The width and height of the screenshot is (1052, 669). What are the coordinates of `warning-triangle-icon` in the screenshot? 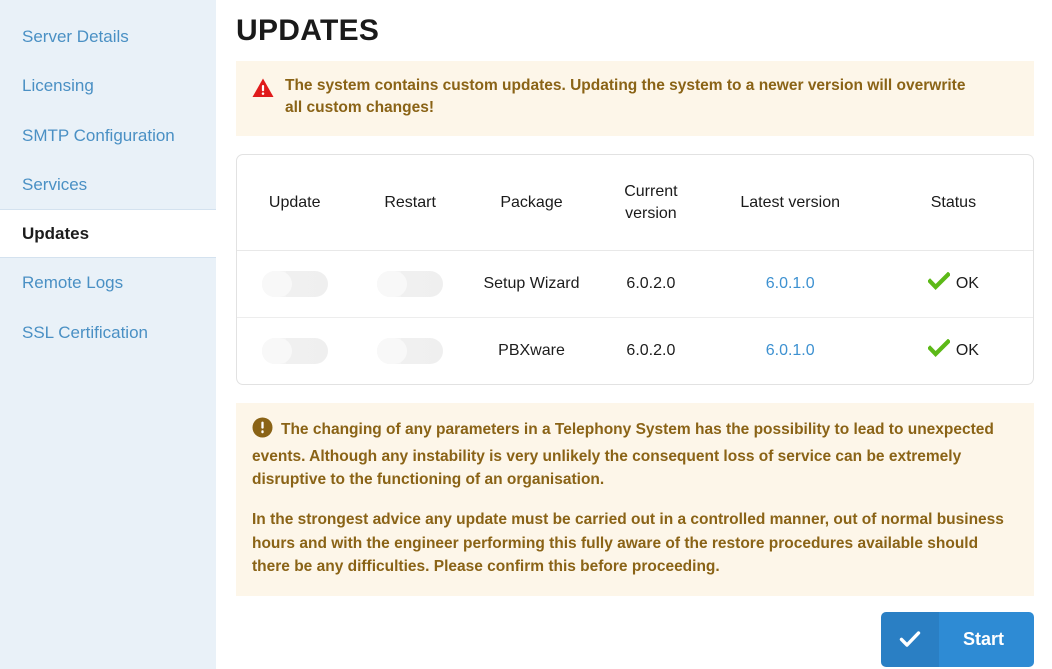 It's located at (263, 90).